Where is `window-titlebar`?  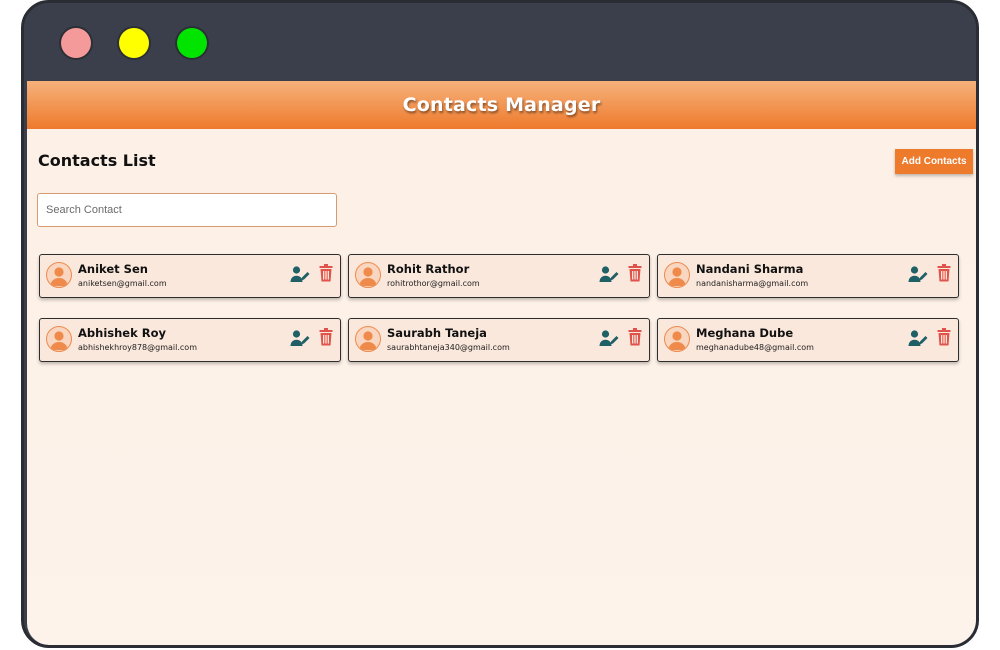 window-titlebar is located at coordinates (500, 42).